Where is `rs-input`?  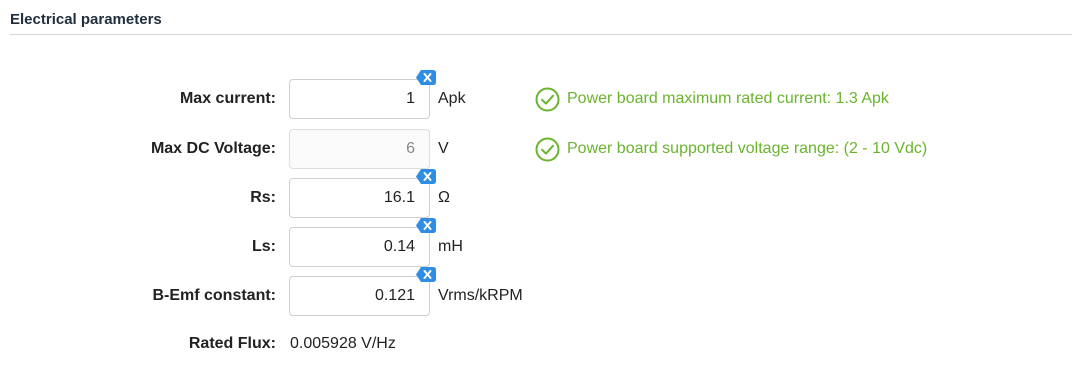 rs-input is located at coordinates (359, 198).